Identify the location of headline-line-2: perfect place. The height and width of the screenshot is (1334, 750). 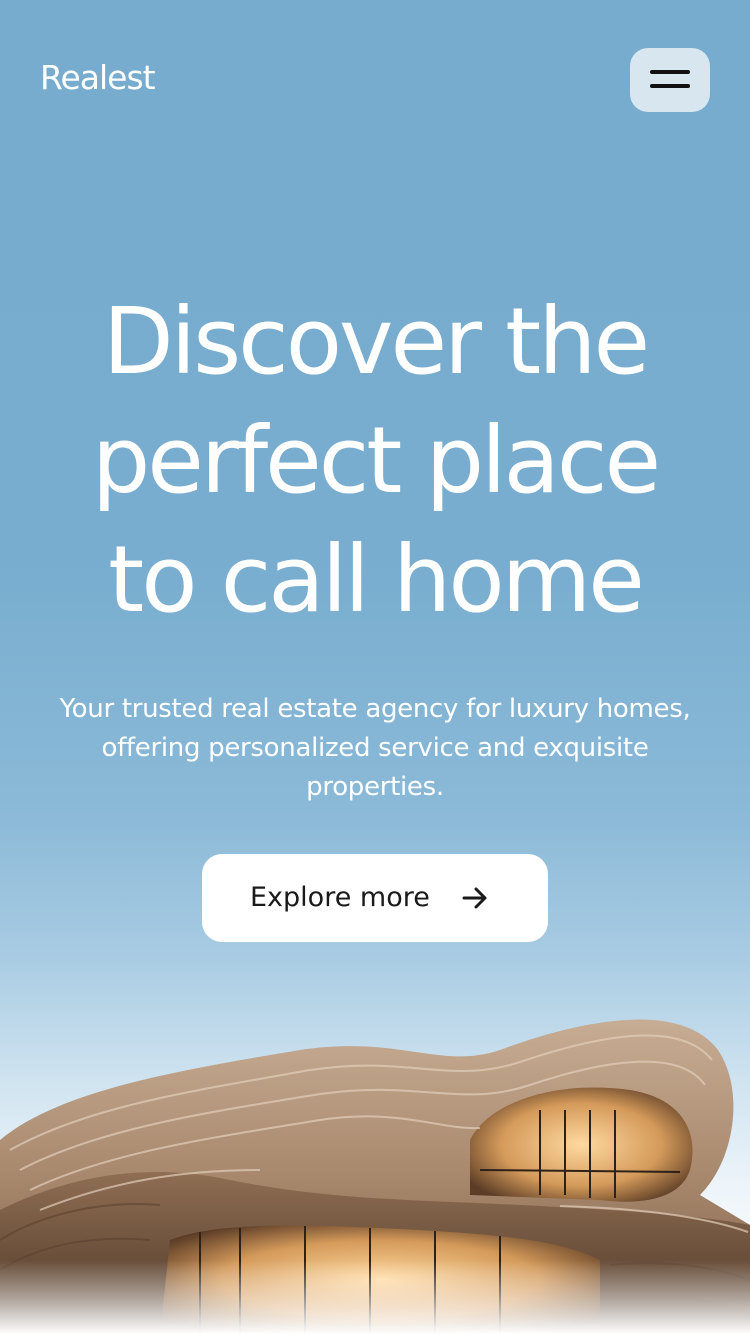
(376, 460).